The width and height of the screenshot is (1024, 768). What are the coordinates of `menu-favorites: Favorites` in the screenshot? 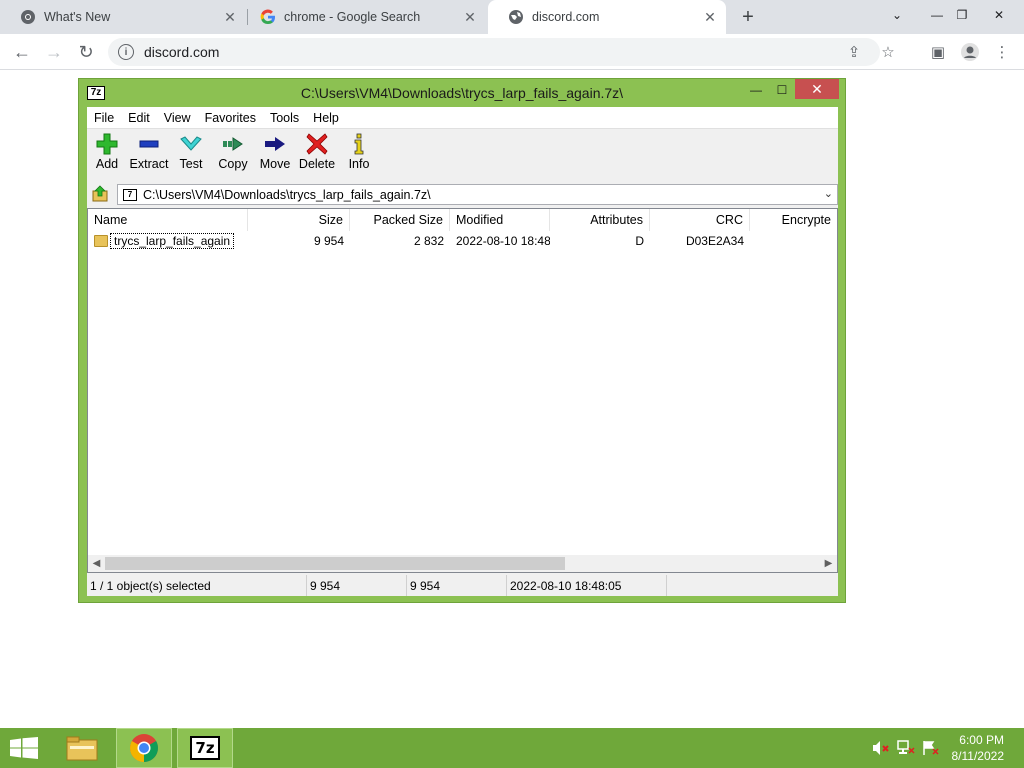 It's located at (230, 118).